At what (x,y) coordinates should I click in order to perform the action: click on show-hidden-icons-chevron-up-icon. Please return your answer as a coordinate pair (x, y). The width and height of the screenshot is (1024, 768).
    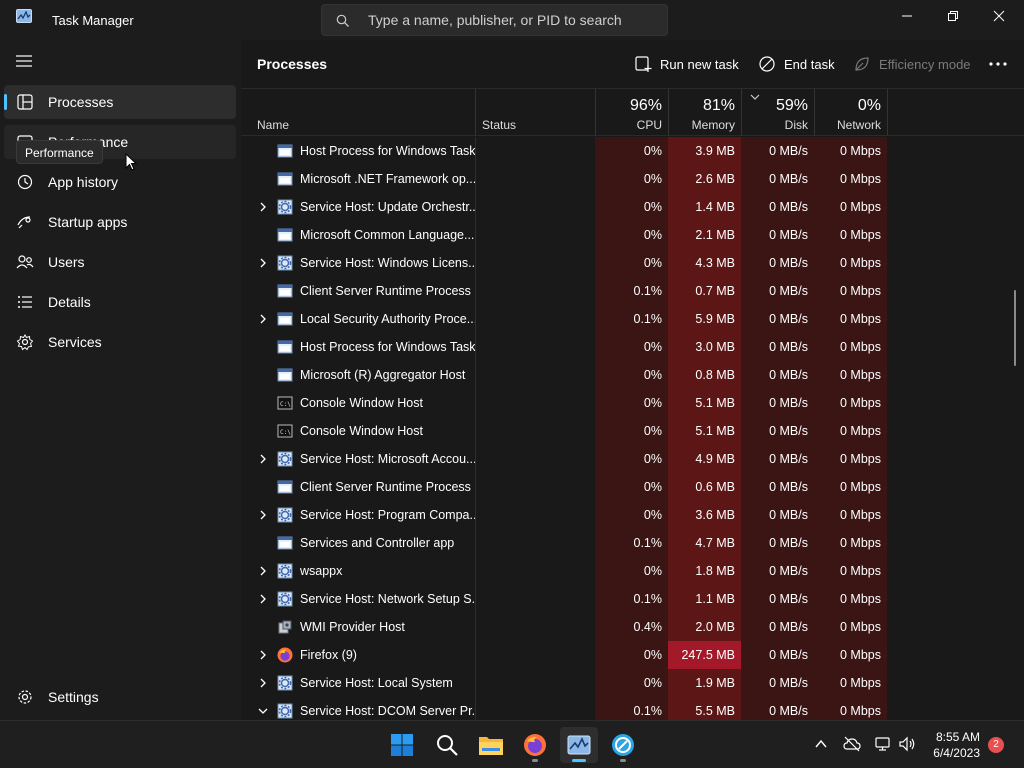
    Looking at the image, I should click on (821, 744).